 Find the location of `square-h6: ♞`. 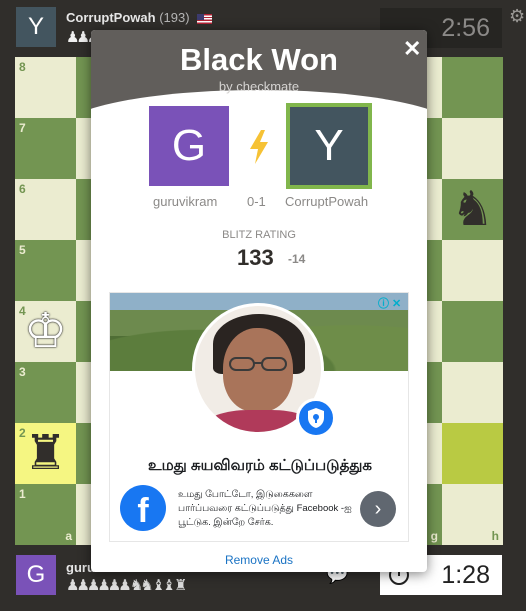

square-h6: ♞ is located at coordinates (472, 209).